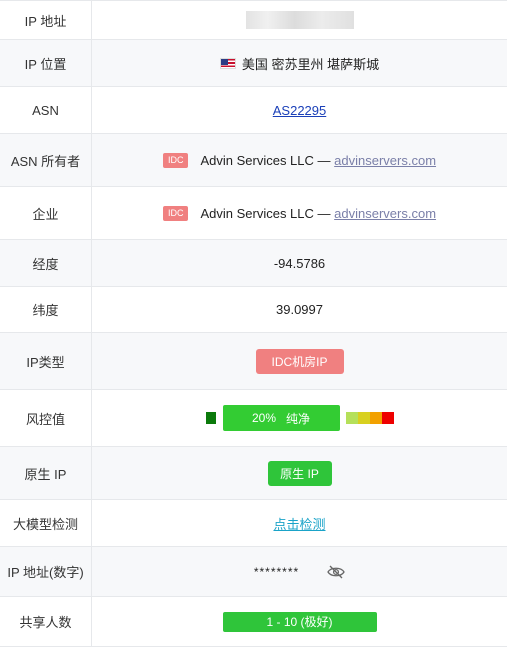 This screenshot has width=507, height=650. I want to click on value-ip-numeric: ********, so click(299, 571).